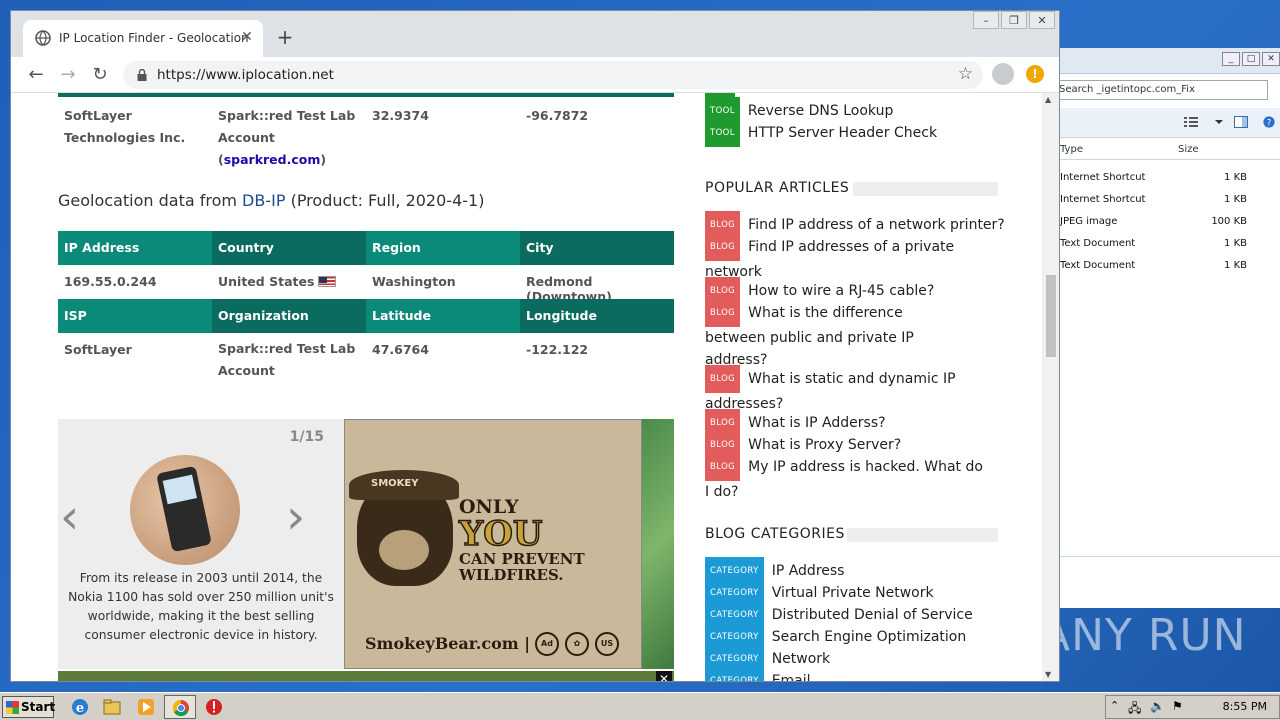  I want to click on file-type: Internet Shortcut, so click(1103, 177).